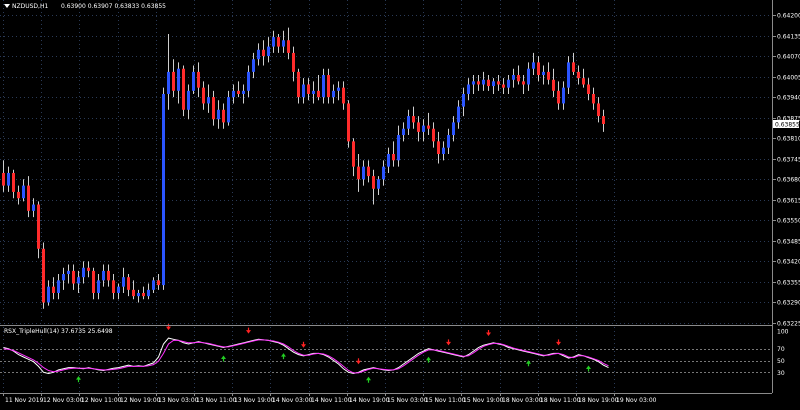  I want to click on time-label: 15 Nov 19:00, so click(483, 400).